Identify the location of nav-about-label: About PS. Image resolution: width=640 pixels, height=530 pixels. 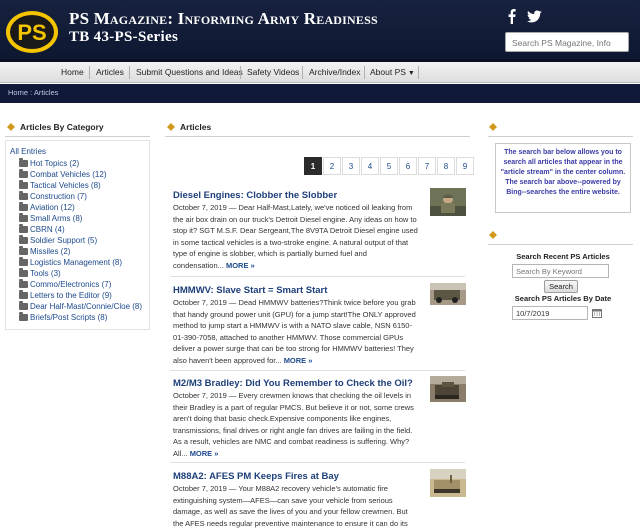
(388, 72).